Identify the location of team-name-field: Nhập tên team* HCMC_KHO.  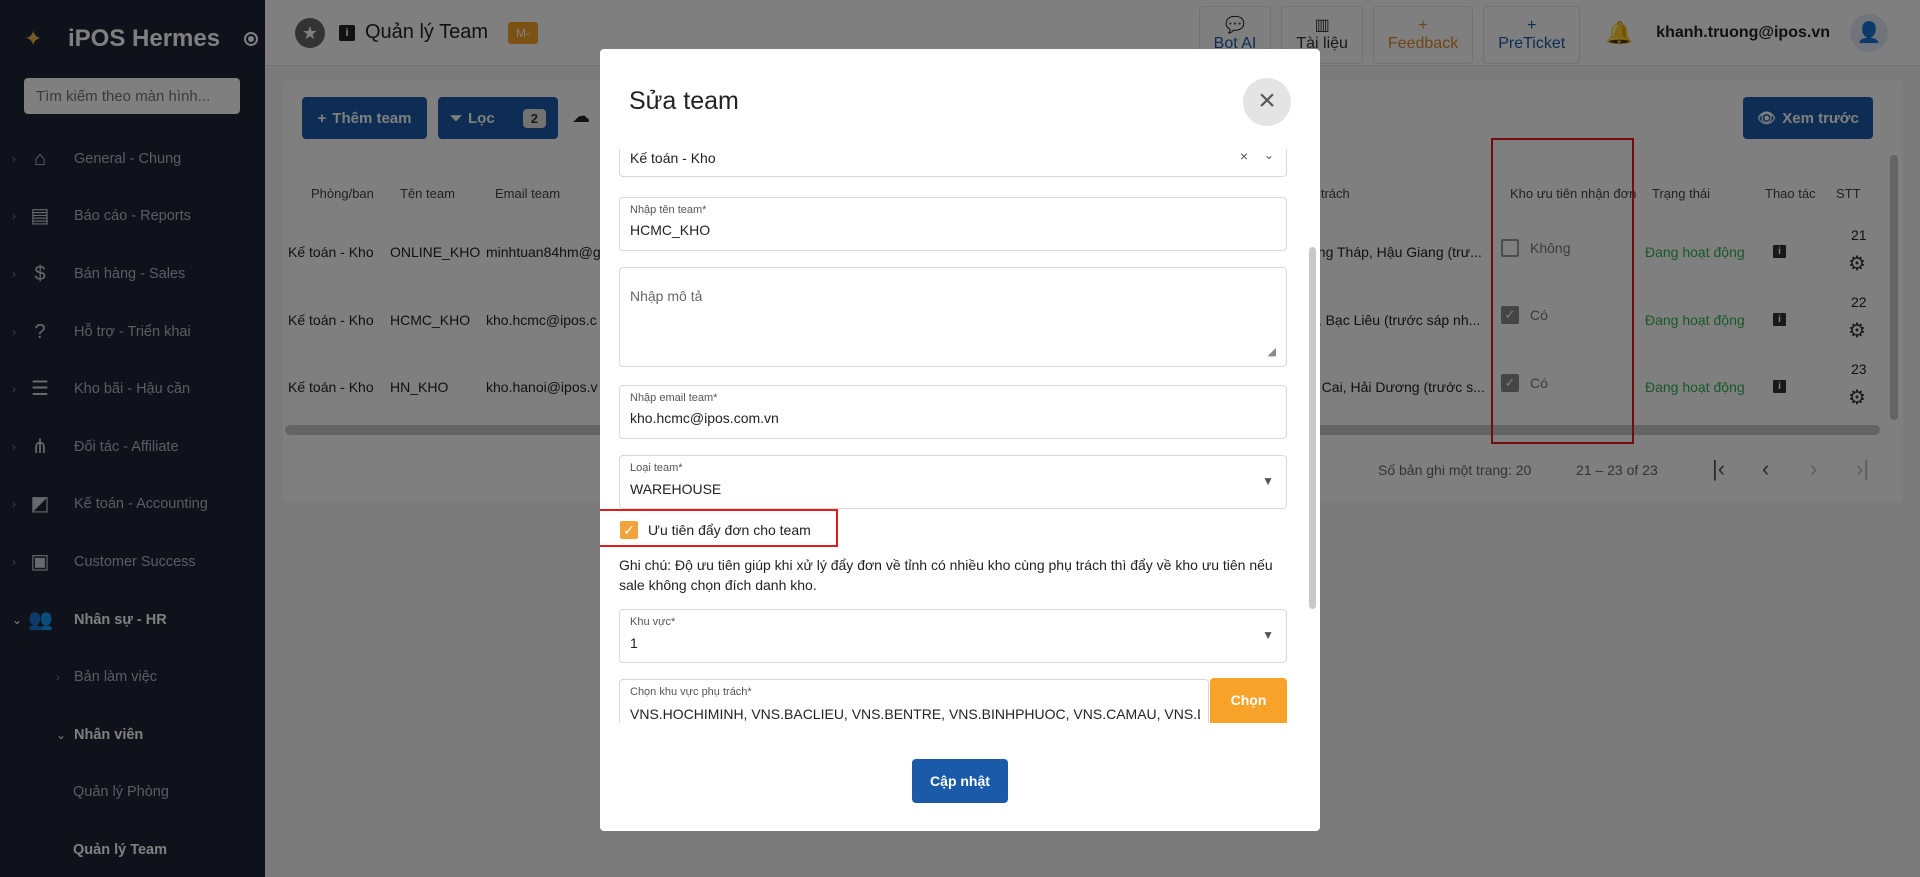
(953, 224).